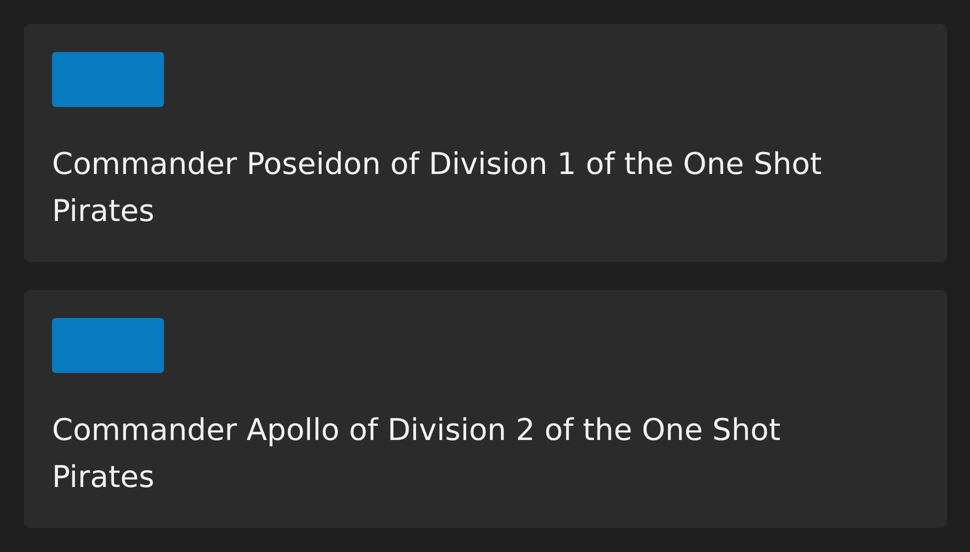 The height and width of the screenshot is (552, 970). I want to click on card-title: Commander Apollo of Division 2 of the One Shot Pirates, so click(417, 454).